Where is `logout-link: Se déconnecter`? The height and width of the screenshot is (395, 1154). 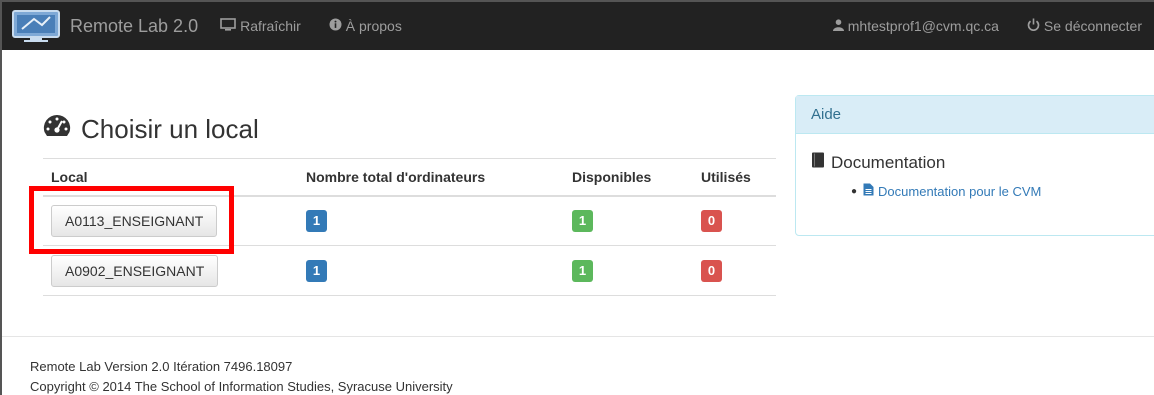
logout-link: Se déconnecter is located at coordinates (1084, 26).